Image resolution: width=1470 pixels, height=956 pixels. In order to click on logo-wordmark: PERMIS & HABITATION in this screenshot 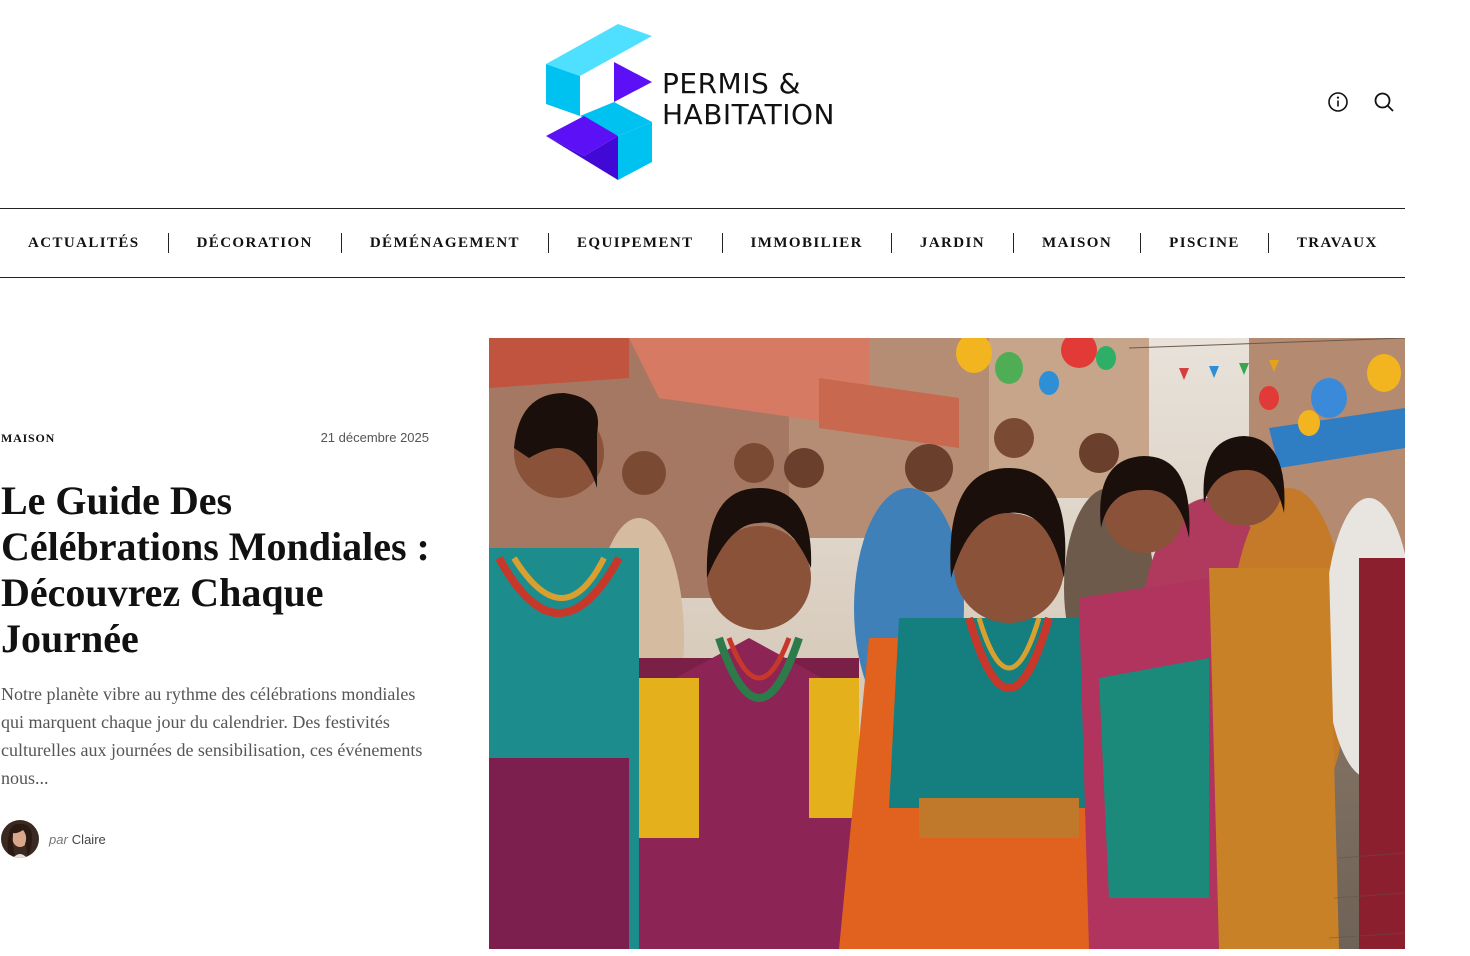, I will do `click(748, 99)`.